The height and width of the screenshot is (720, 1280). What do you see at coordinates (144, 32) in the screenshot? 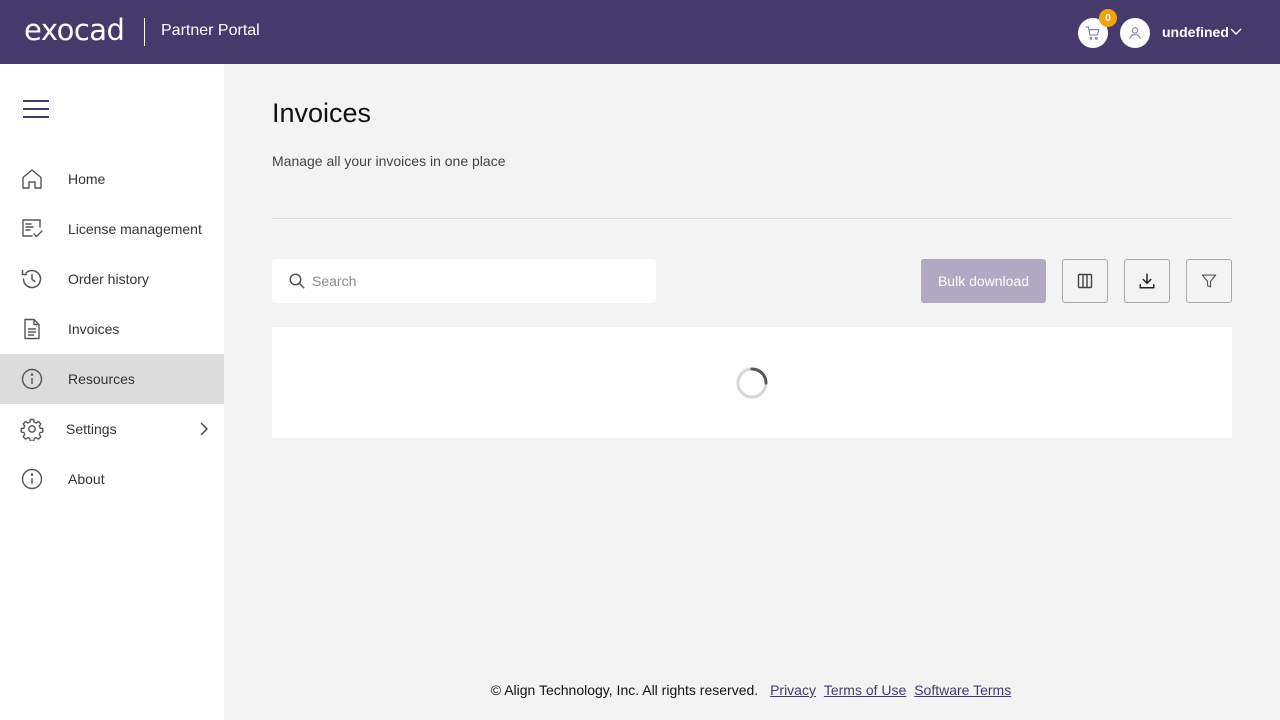
I see `brand-divider` at bounding box center [144, 32].